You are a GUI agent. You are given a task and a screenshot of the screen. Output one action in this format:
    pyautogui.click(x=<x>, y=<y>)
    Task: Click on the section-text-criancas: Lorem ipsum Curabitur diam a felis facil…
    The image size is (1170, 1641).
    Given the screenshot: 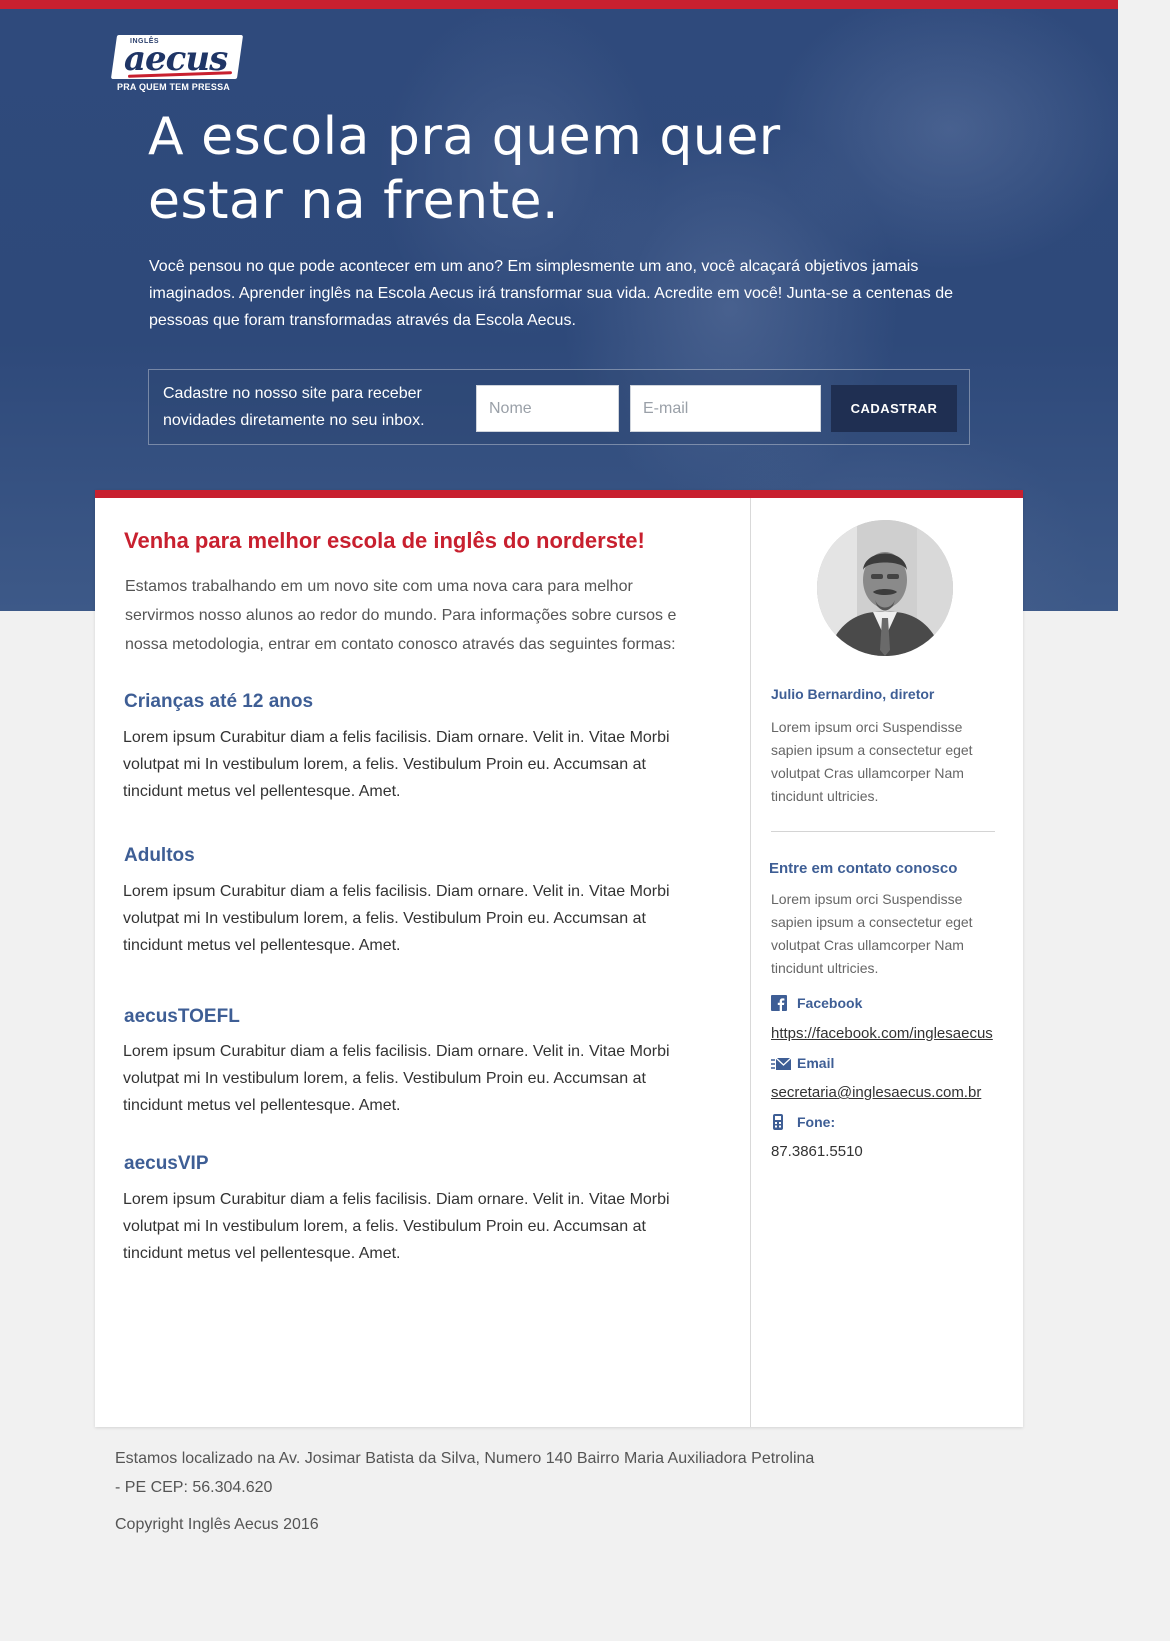 What is the action you would take?
    pyautogui.click(x=396, y=764)
    